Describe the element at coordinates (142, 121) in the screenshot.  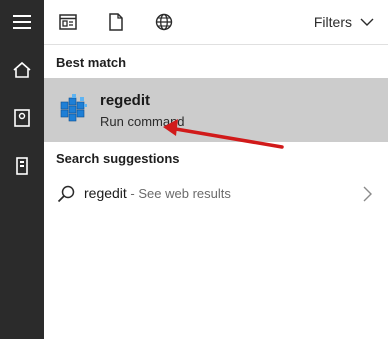
I see `result-subtitle: Run command` at that location.